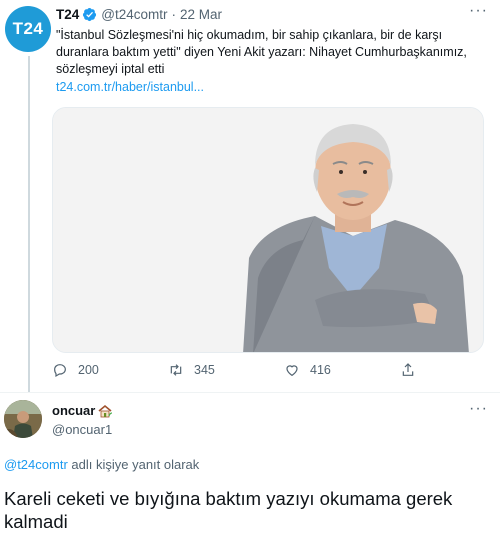  I want to click on reply-icon, so click(60, 371).